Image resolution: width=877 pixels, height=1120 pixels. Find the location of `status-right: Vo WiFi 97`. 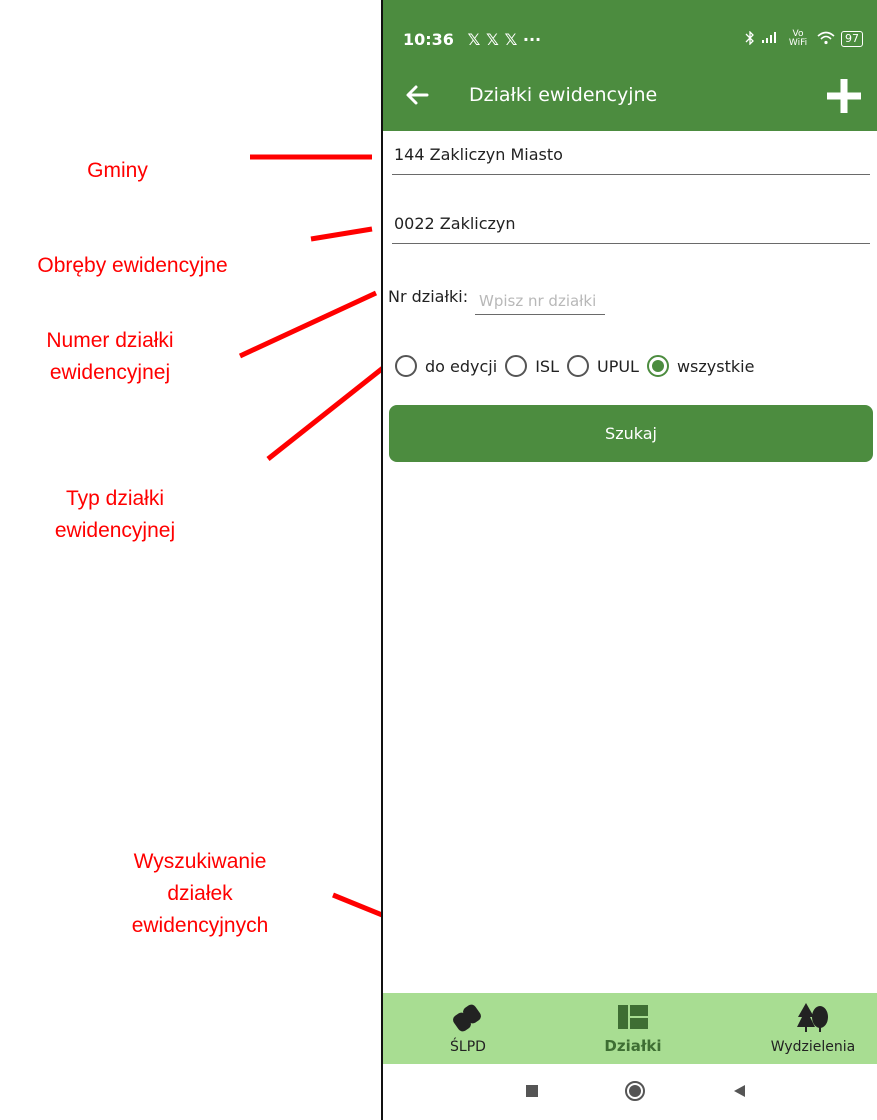

status-right: Vo WiFi 97 is located at coordinates (804, 39).